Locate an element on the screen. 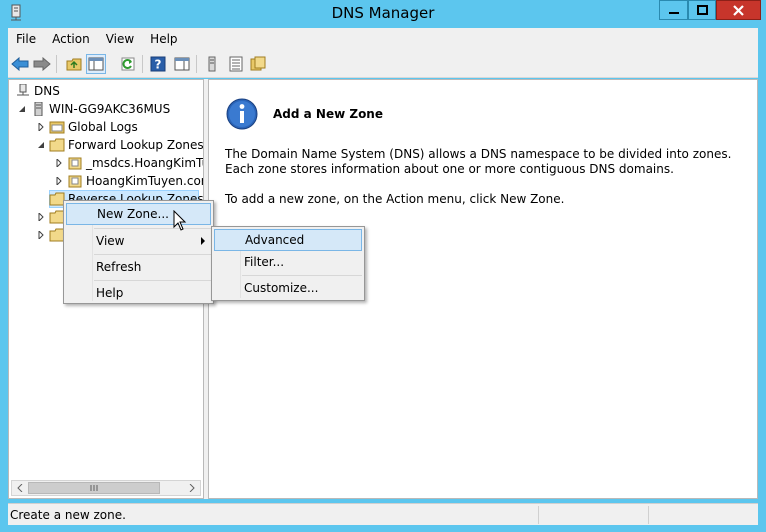 This screenshot has width=766, height=532. result-heading: Add a New Zone is located at coordinates (328, 114).